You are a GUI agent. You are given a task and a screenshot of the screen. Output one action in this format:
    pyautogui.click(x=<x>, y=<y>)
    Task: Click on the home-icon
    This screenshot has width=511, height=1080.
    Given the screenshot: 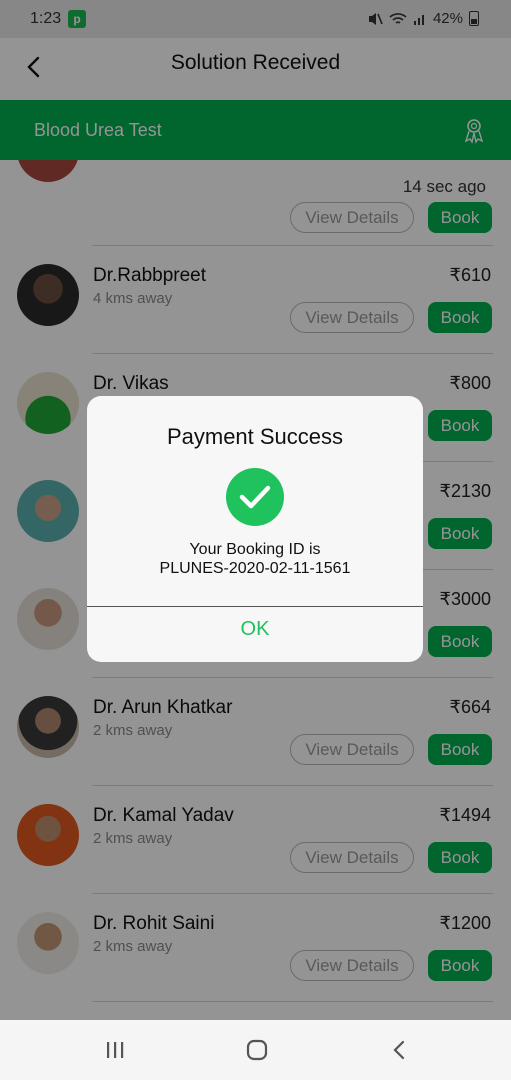 What is the action you would take?
    pyautogui.click(x=257, y=1050)
    